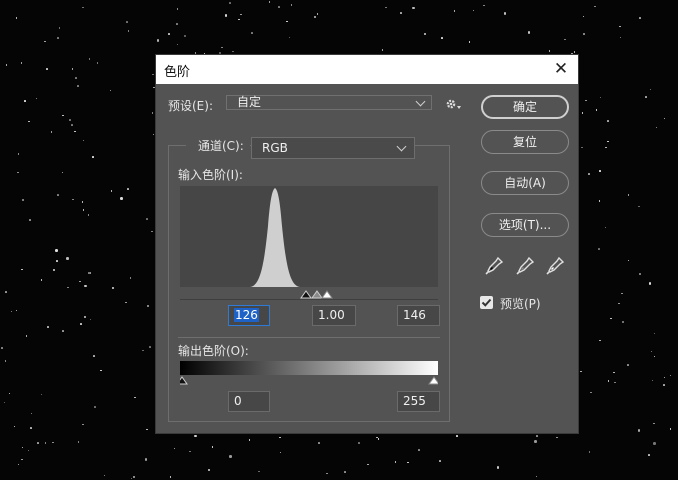 The width and height of the screenshot is (678, 480). Describe the element at coordinates (213, 351) in the screenshot. I see `output-levels-label: 输出色阶(O):` at that location.